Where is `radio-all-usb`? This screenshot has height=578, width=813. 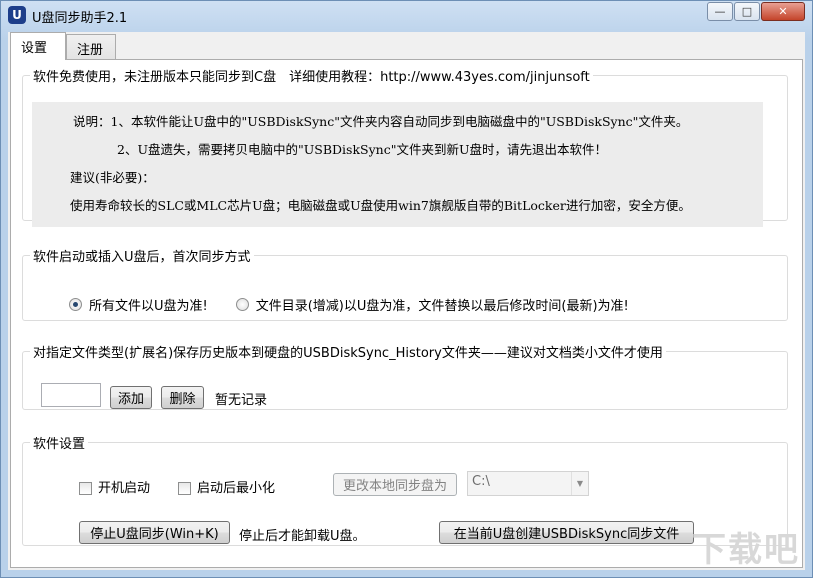 radio-all-usb is located at coordinates (75, 304).